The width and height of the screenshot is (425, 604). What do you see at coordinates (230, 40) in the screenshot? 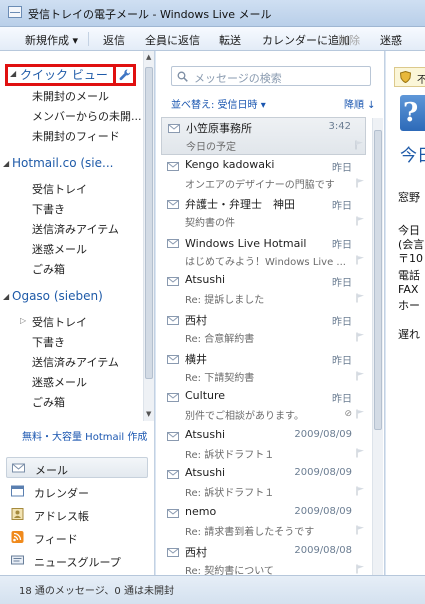
I see `forward-button: 転送` at bounding box center [230, 40].